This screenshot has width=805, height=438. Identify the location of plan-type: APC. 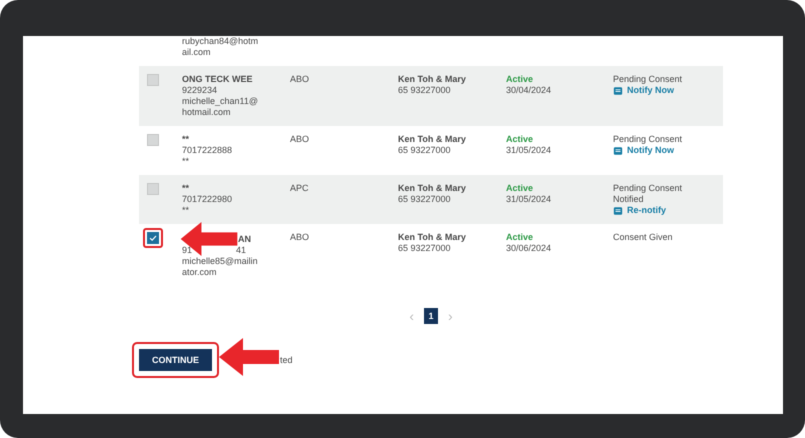
(299, 188).